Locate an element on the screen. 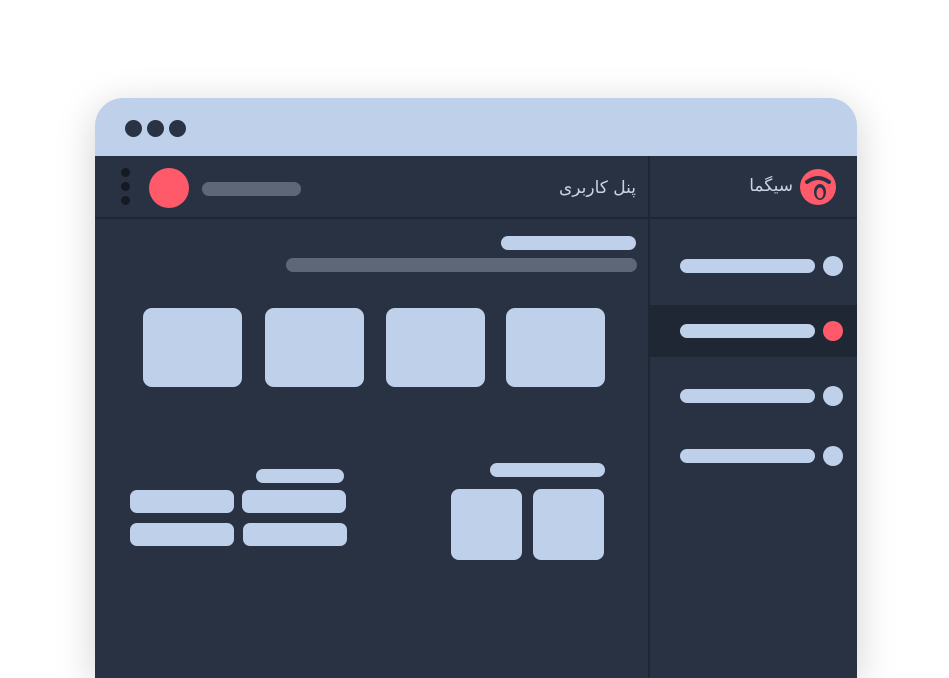  brand-name: سیگما is located at coordinates (771, 186).